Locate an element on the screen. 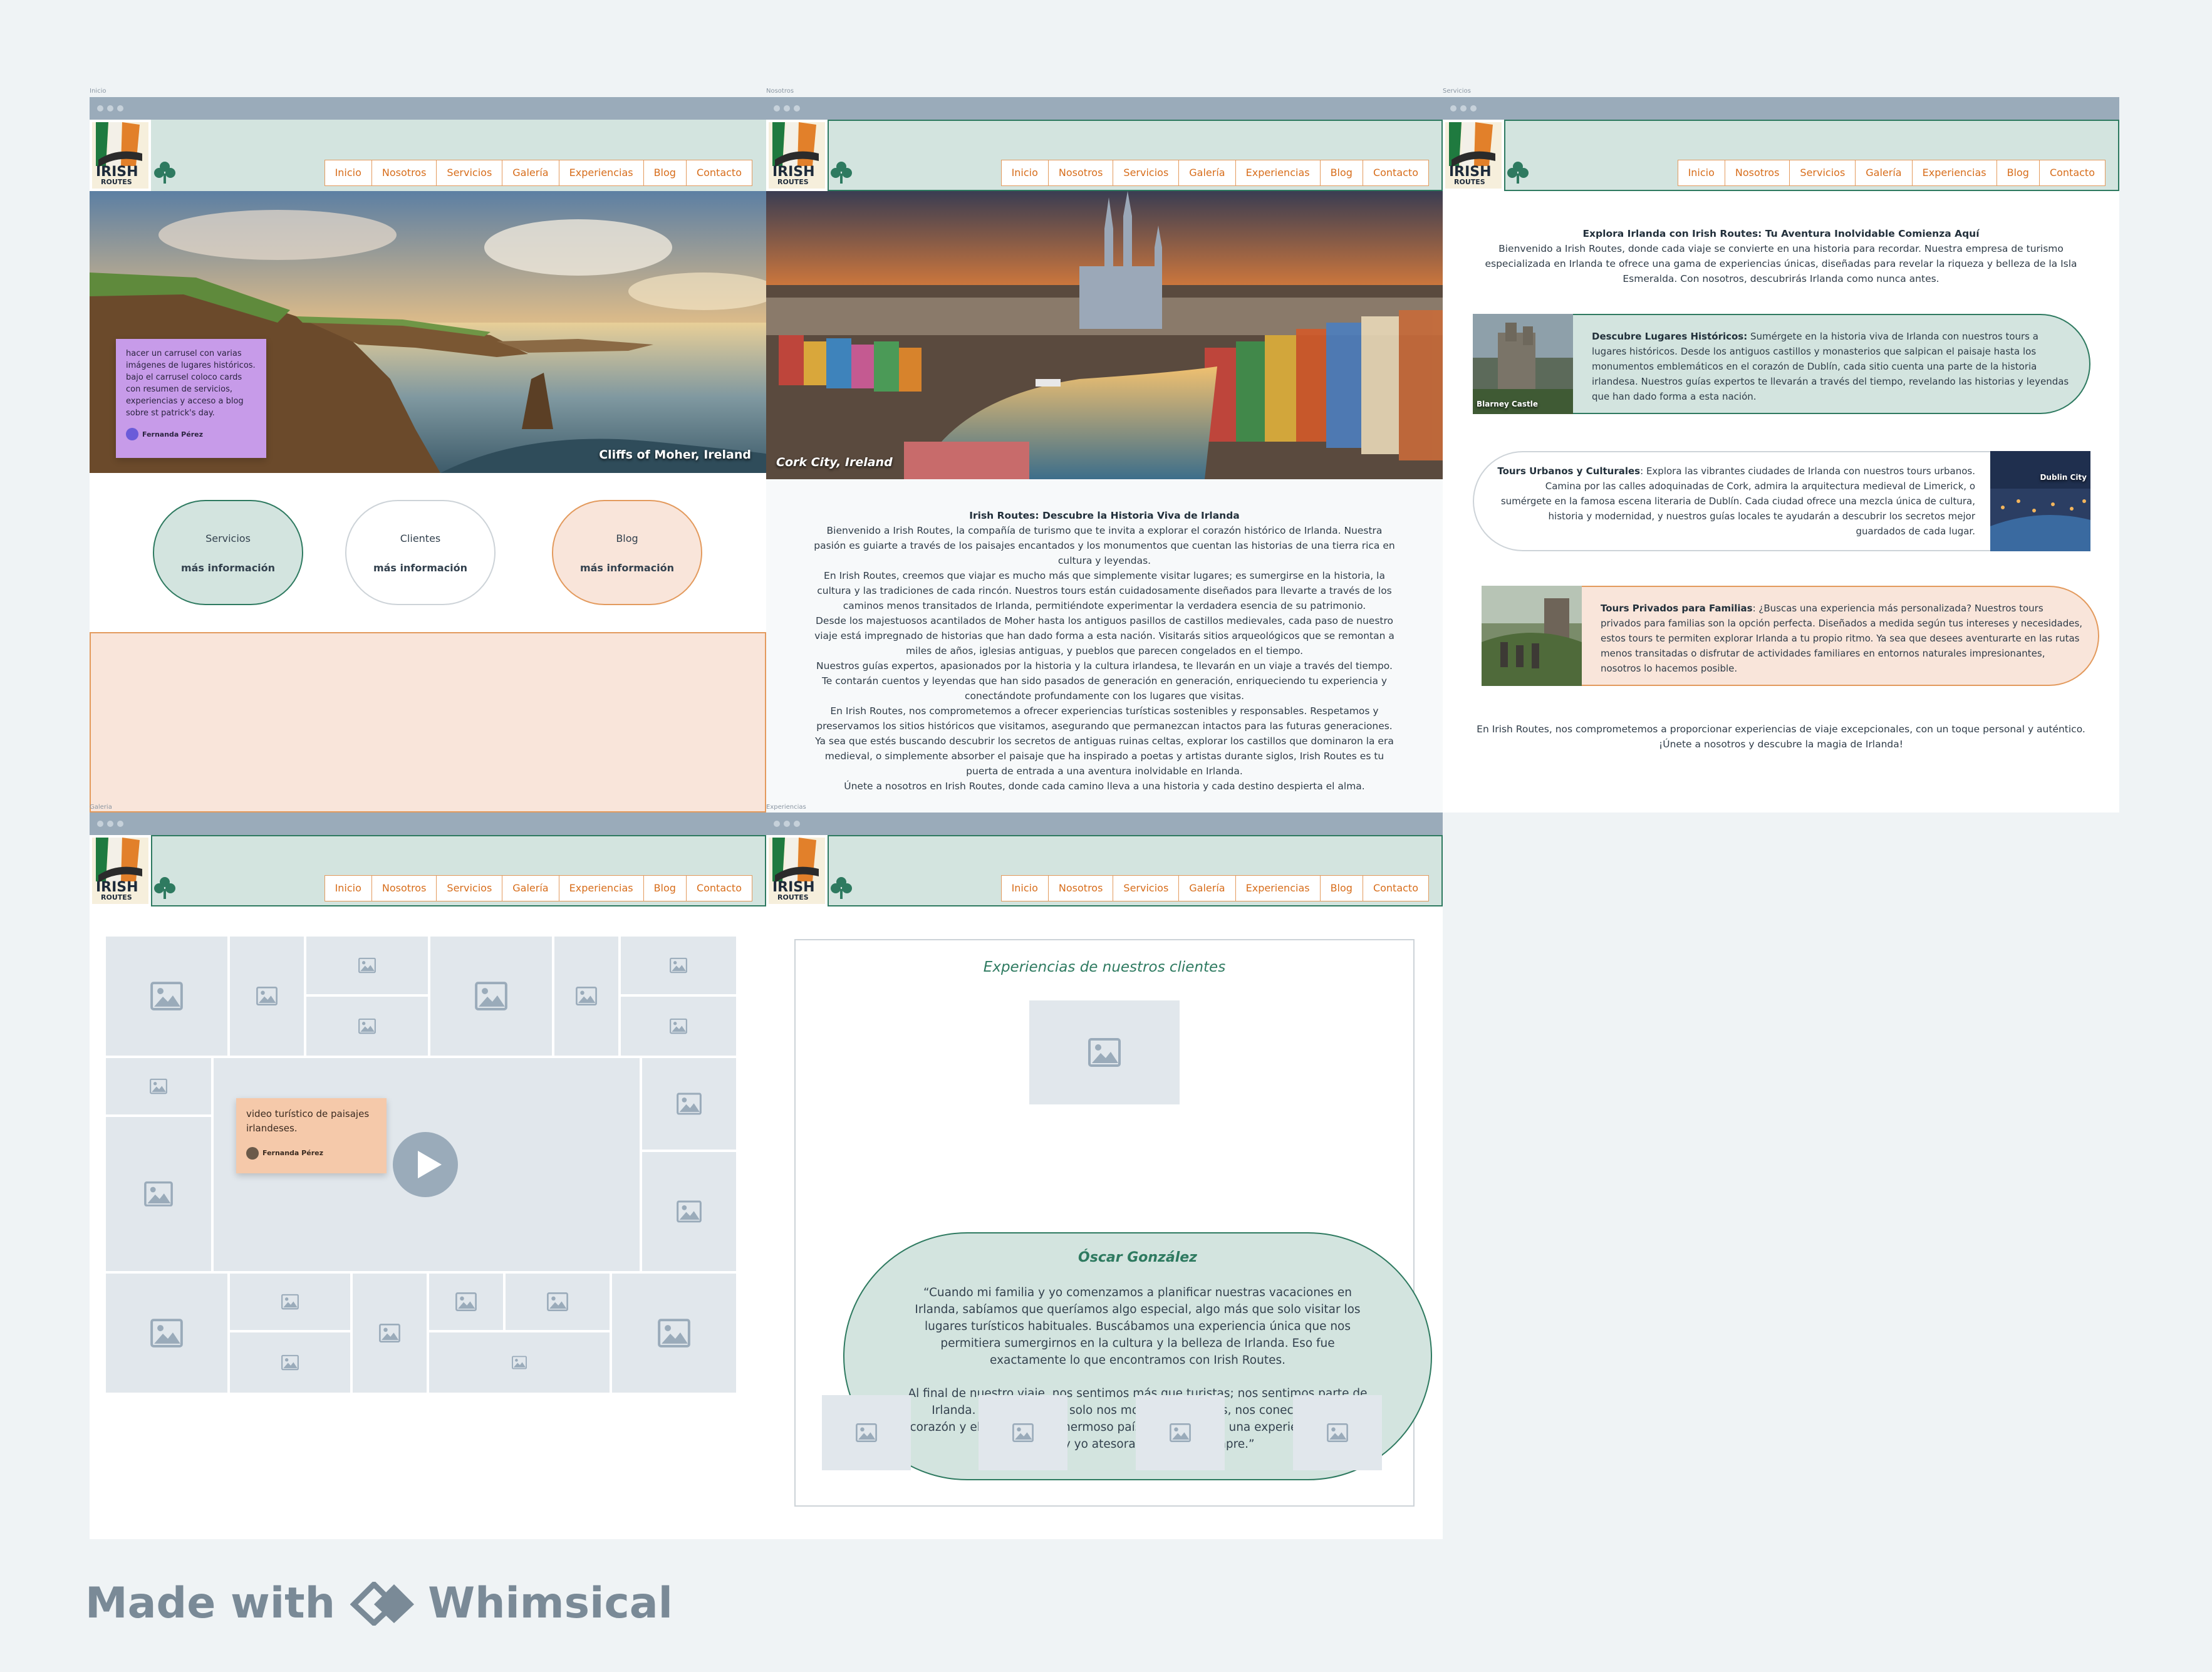 The image size is (2212, 1672). card-clientes: Clientes más información is located at coordinates (420, 553).